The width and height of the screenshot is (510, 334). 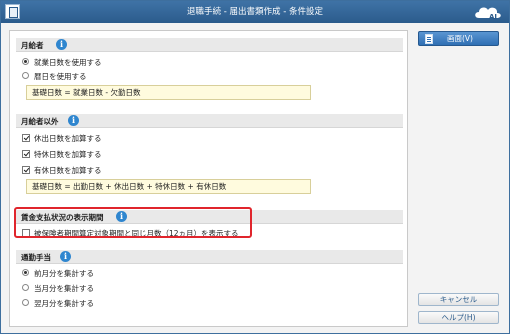 What do you see at coordinates (168, 92) in the screenshot?
I see `formula-monthly: 基礎日数 = 就業日数 - 欠勤日数` at bounding box center [168, 92].